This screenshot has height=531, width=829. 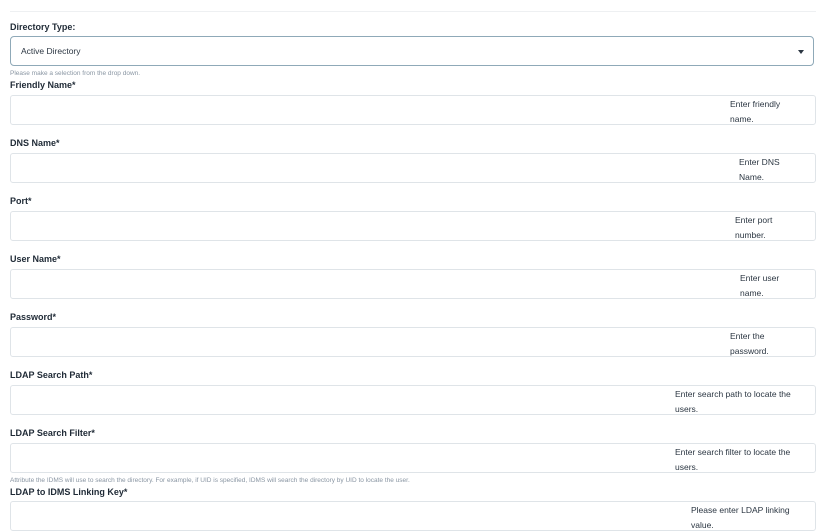 I want to click on port-input: Enter port number., so click(x=413, y=226).